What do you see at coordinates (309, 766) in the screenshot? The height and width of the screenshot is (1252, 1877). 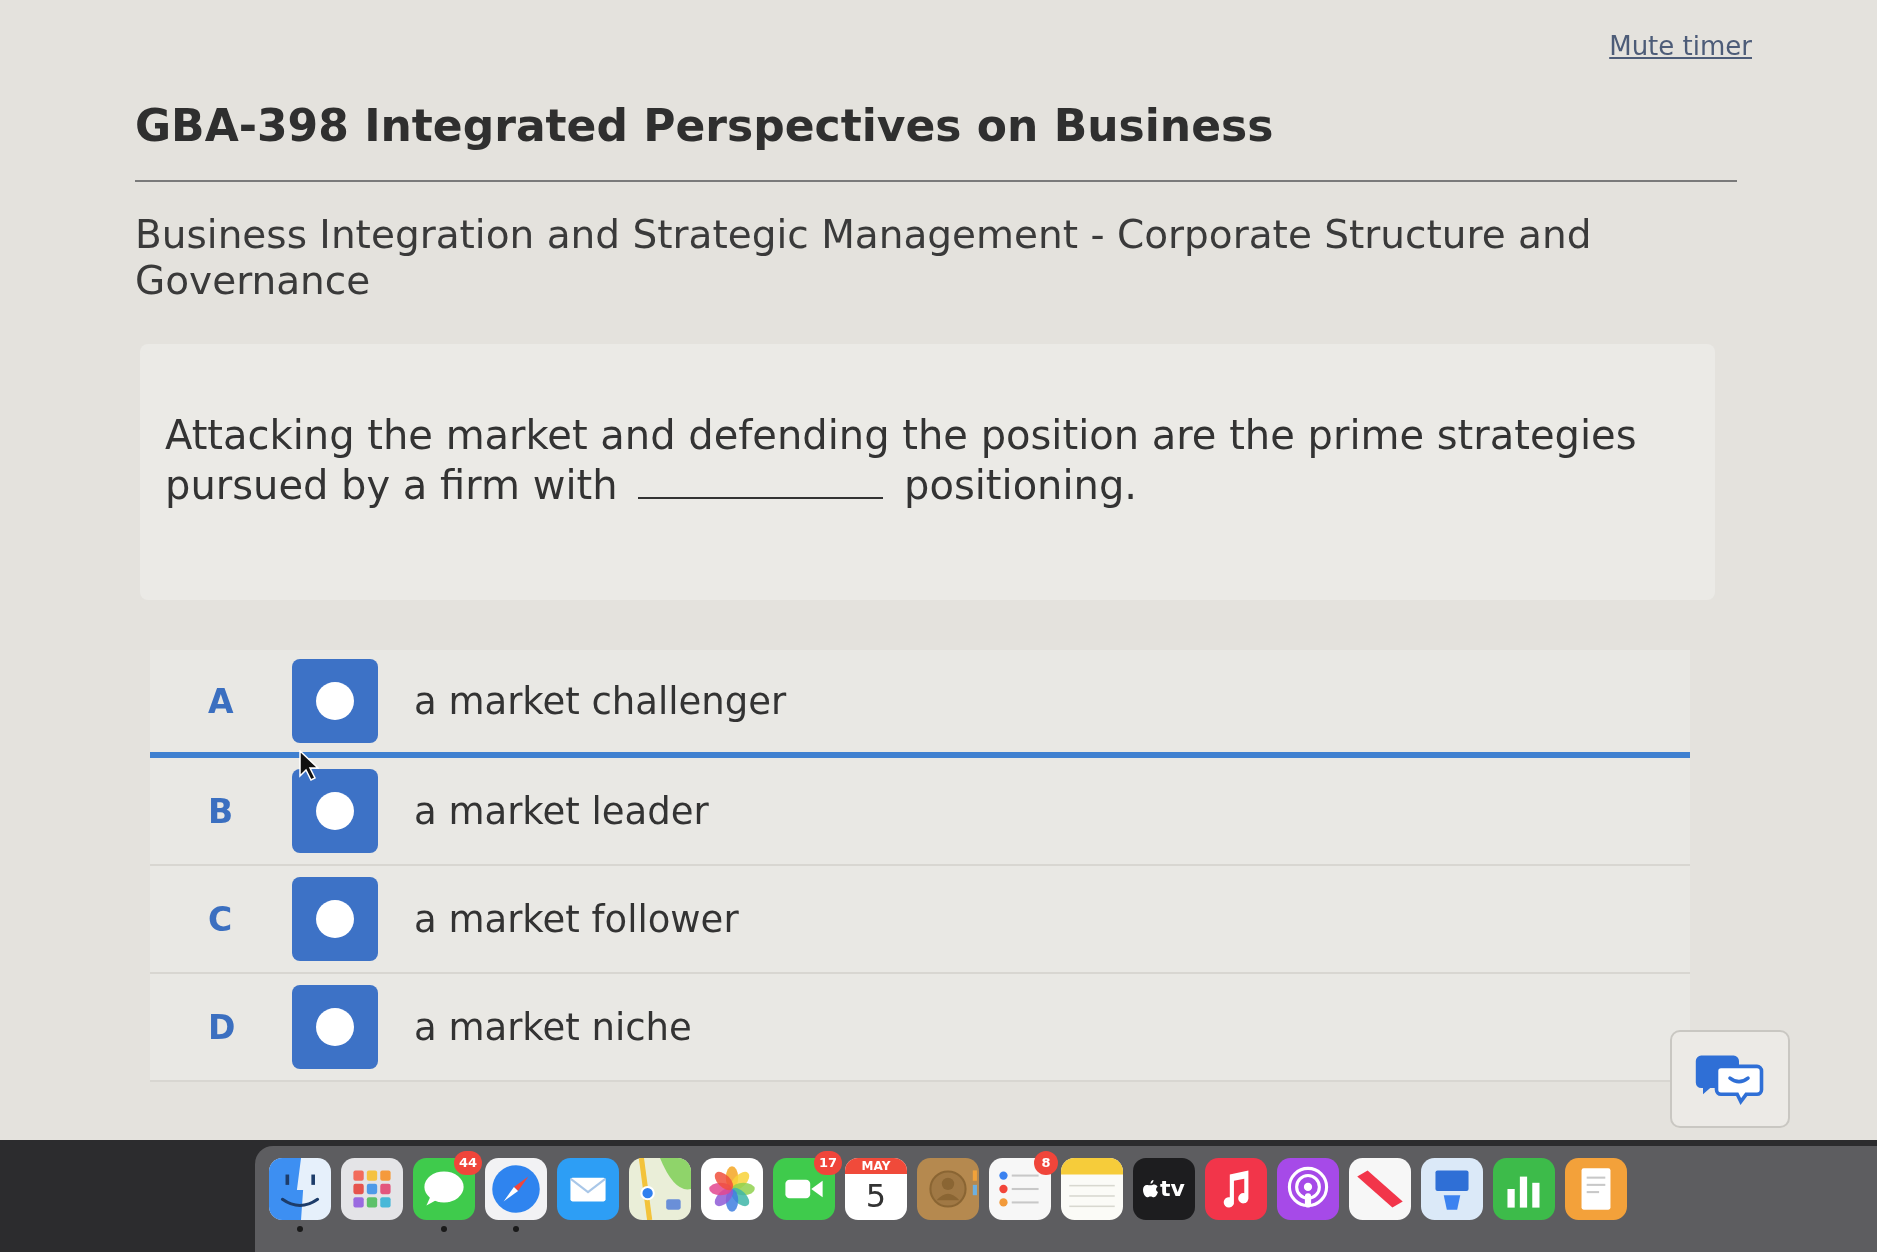 I see `mouse-pointer-icon` at bounding box center [309, 766].